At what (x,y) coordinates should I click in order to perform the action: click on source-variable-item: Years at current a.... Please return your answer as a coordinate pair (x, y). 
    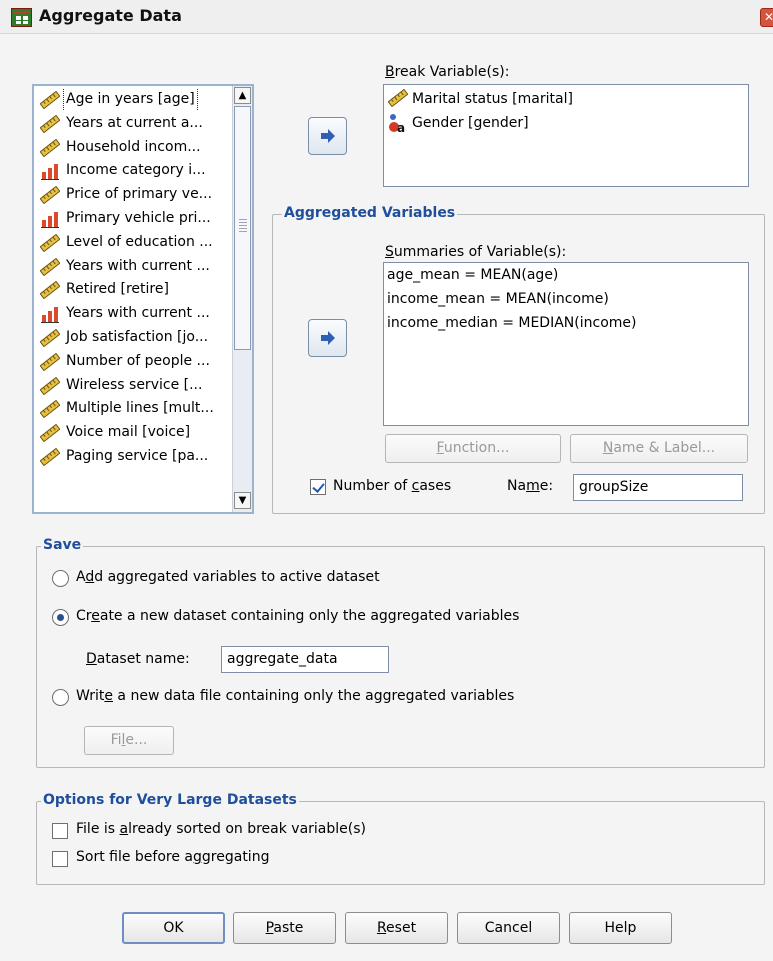
    Looking at the image, I should click on (134, 123).